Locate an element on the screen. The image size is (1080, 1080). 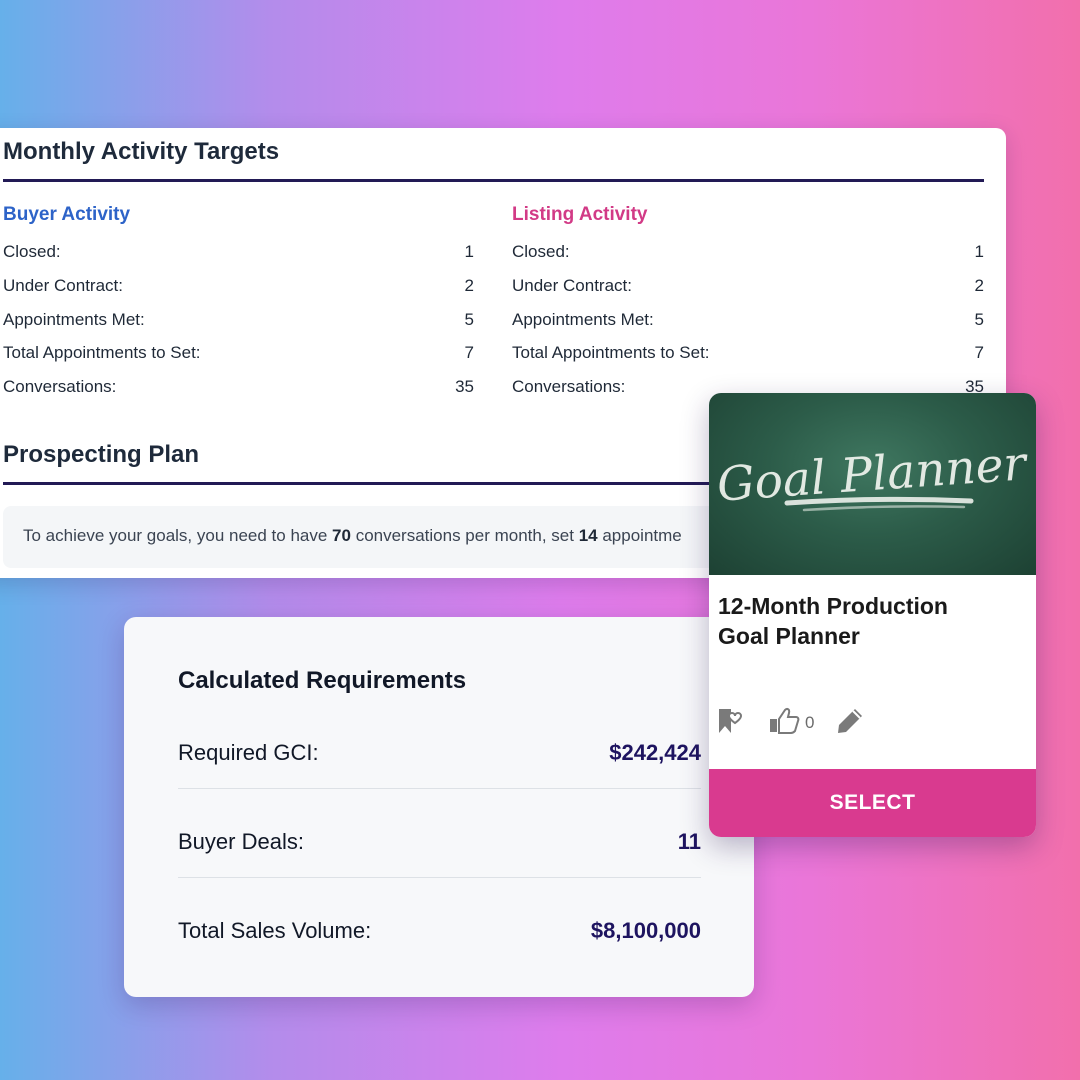
select-button: SELECT is located at coordinates (872, 803).